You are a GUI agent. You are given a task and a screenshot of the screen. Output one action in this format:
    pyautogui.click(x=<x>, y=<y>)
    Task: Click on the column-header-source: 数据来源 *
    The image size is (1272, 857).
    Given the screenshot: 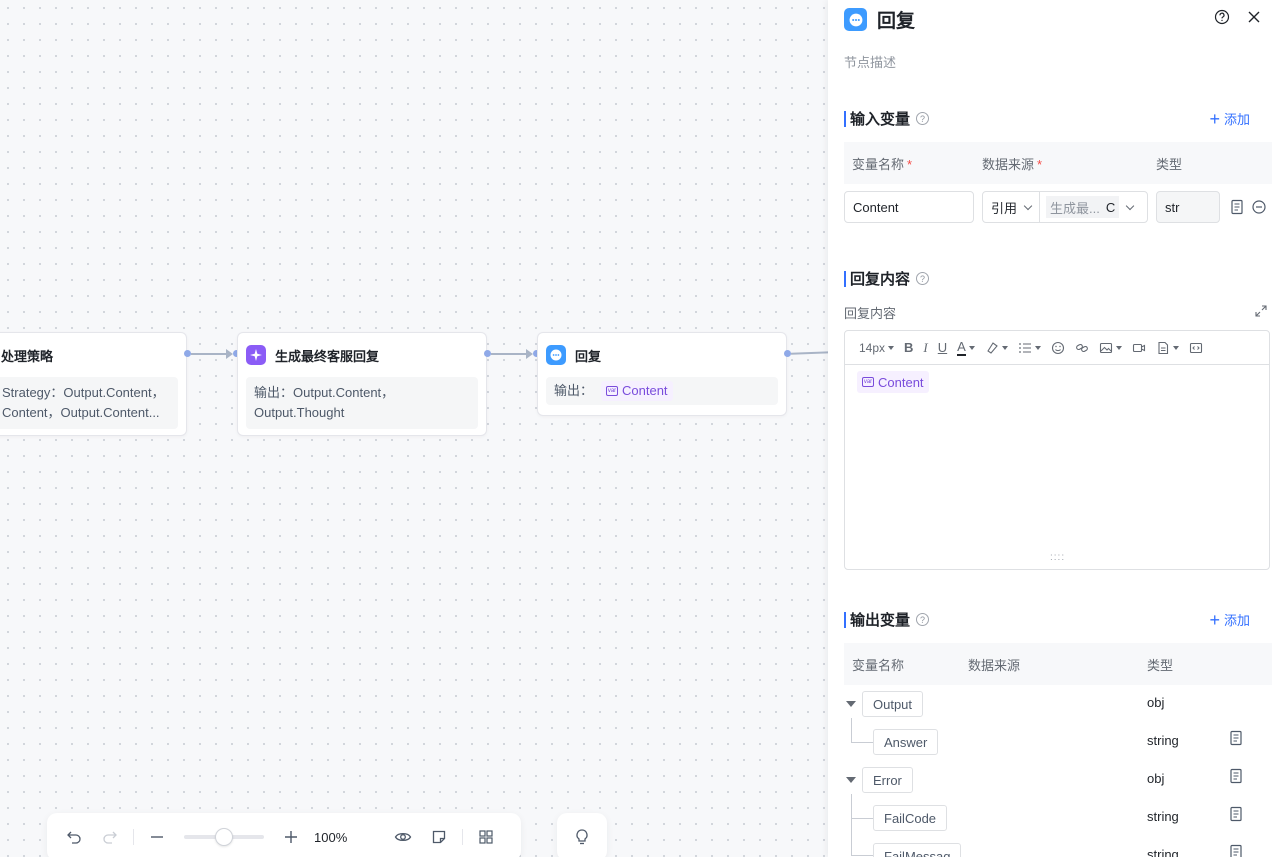 What is the action you would take?
    pyautogui.click(x=1012, y=164)
    